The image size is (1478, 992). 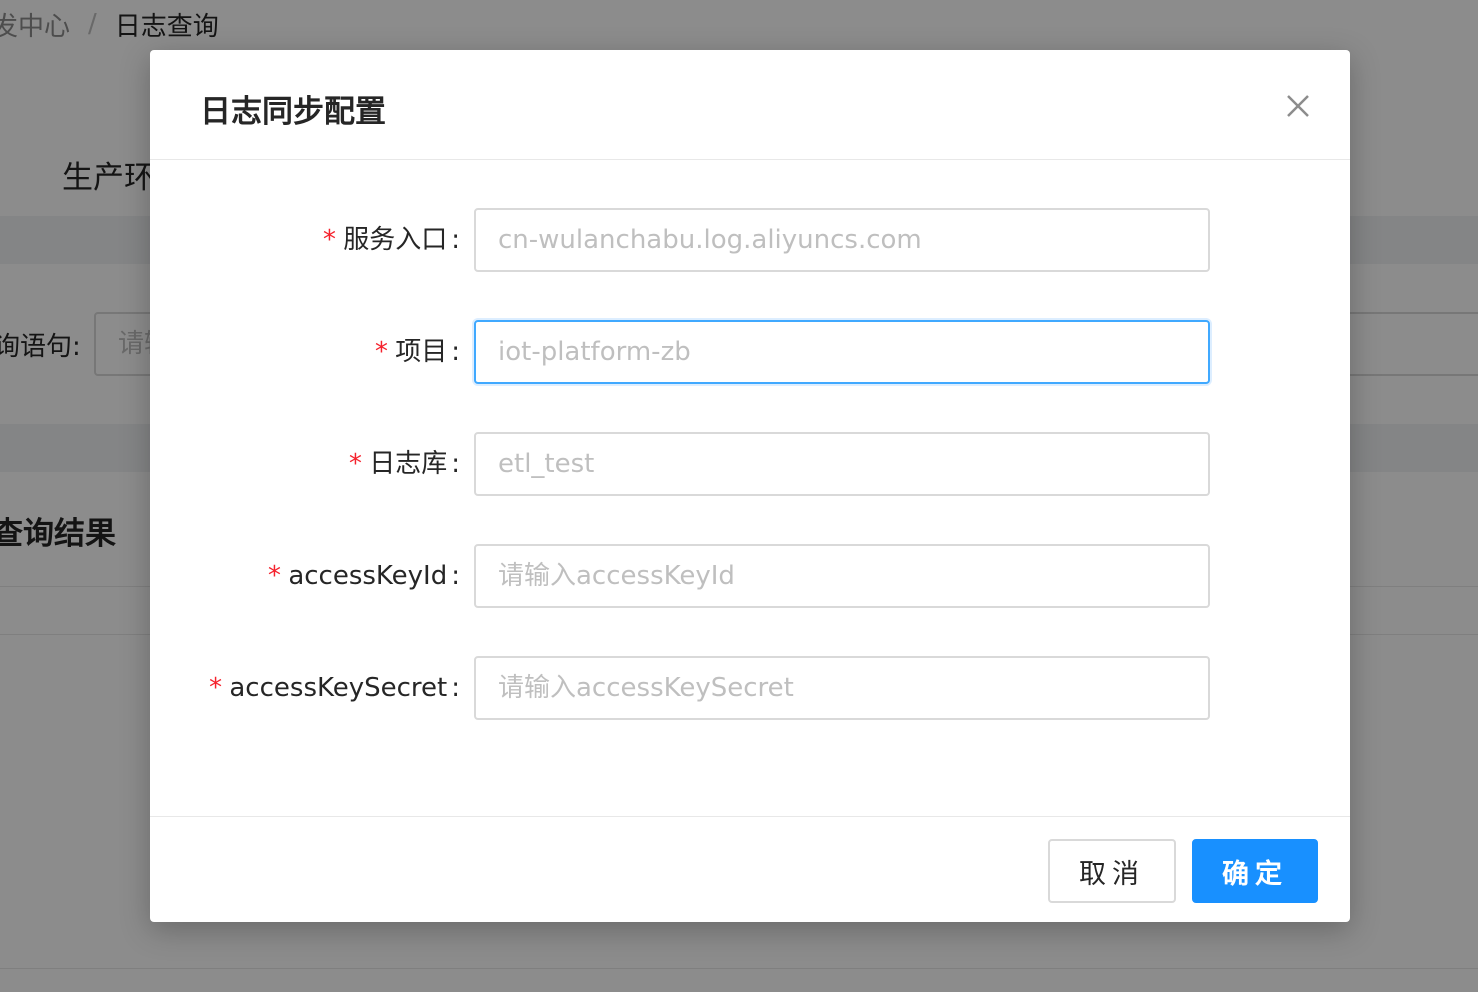 I want to click on access-key-secret-label-text: accessKeySecret, so click(x=338, y=688).